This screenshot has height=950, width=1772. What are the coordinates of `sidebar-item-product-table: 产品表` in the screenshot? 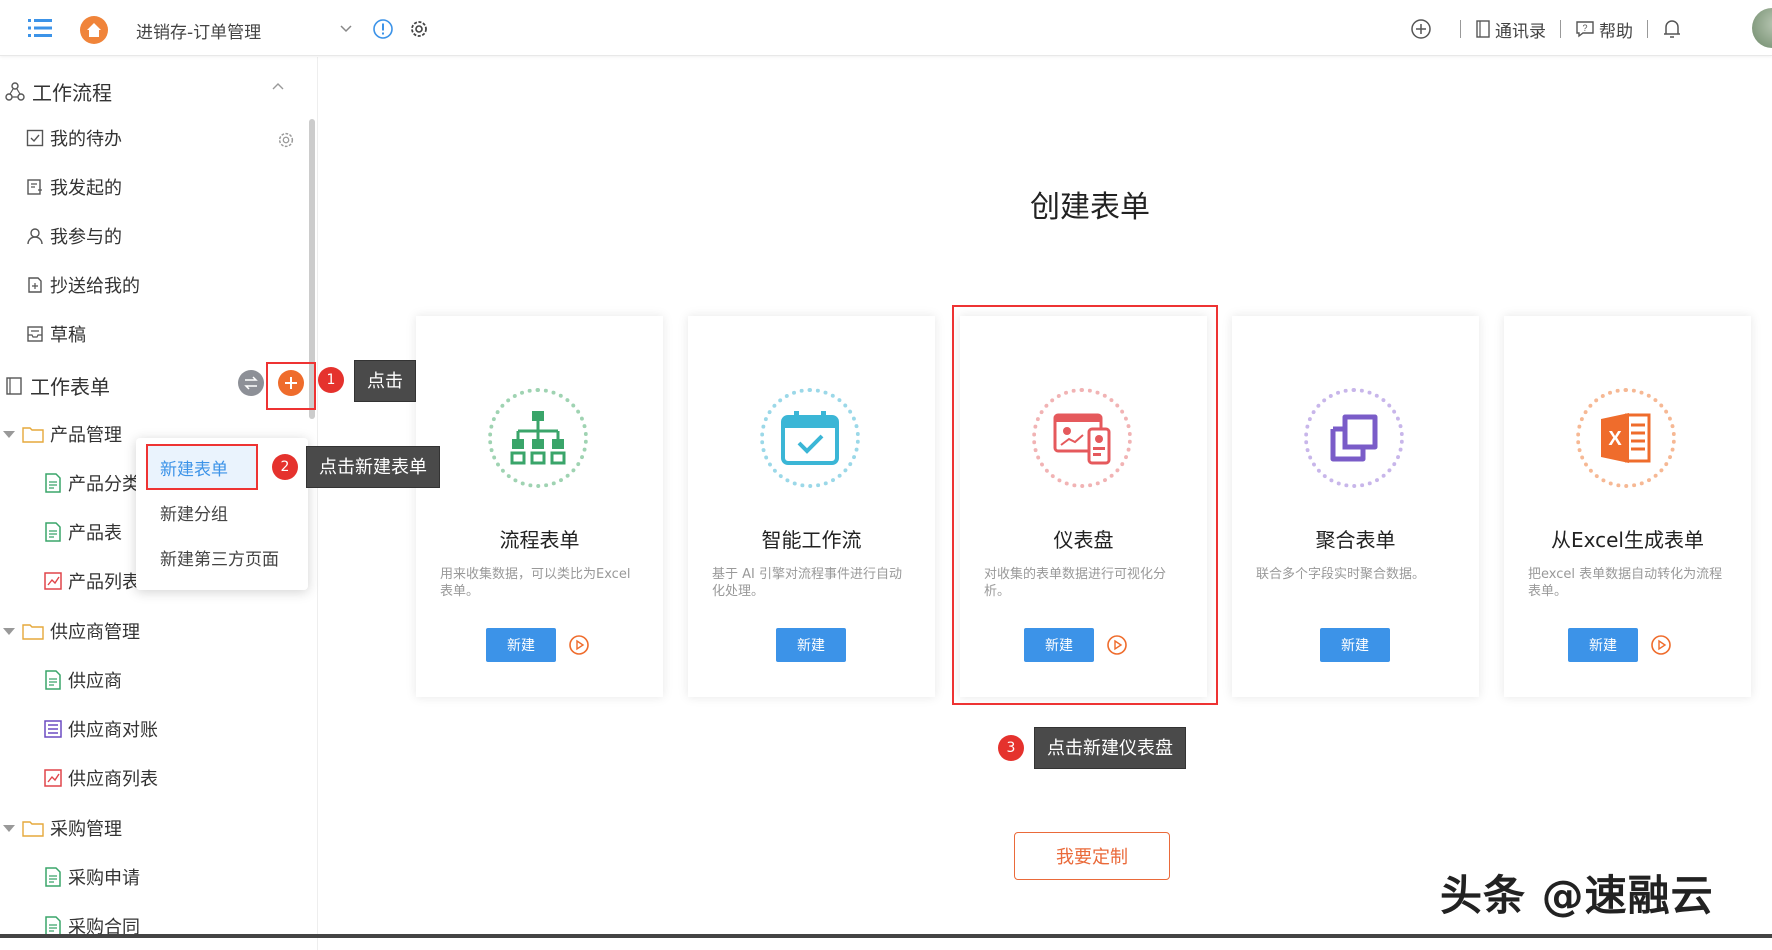 It's located at (83, 532).